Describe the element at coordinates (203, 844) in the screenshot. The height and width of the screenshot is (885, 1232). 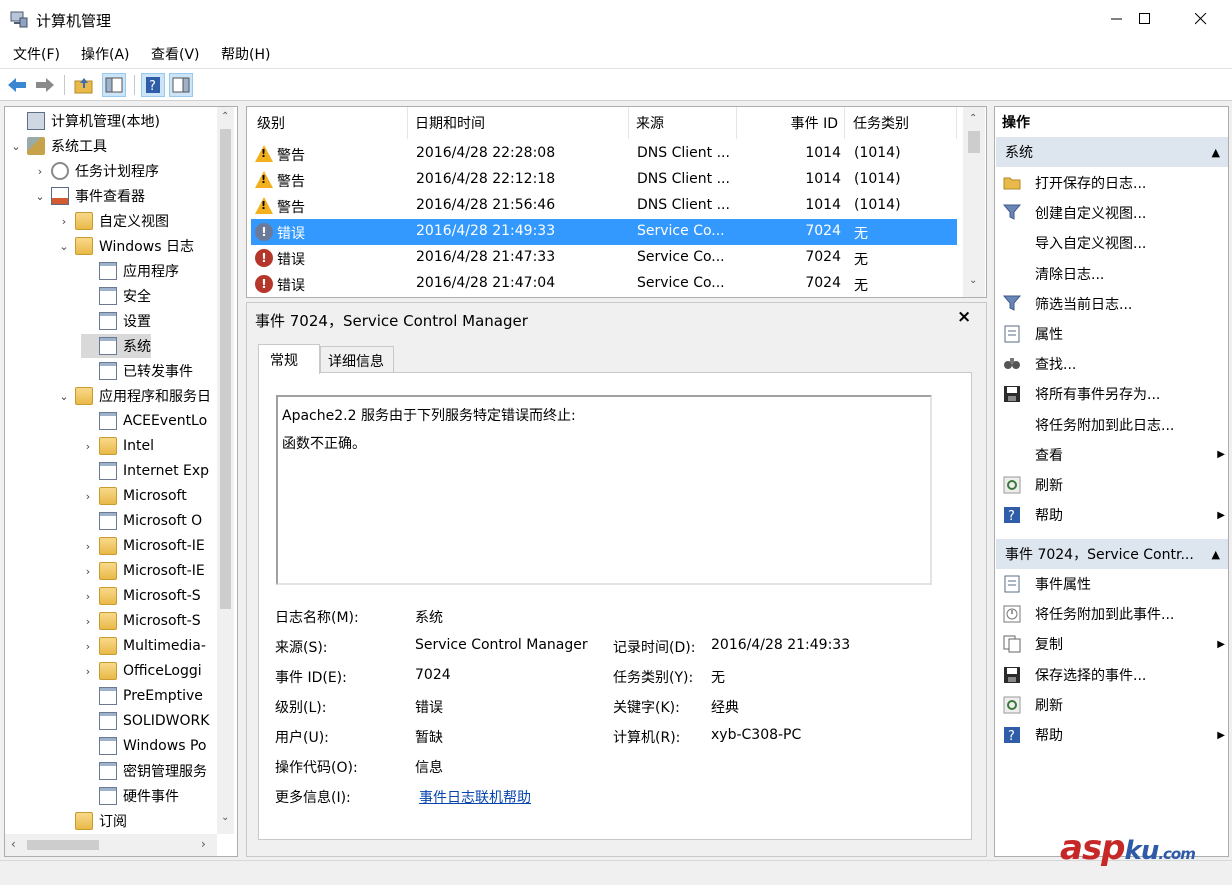
I see `scroll-right-icon: ›` at that location.